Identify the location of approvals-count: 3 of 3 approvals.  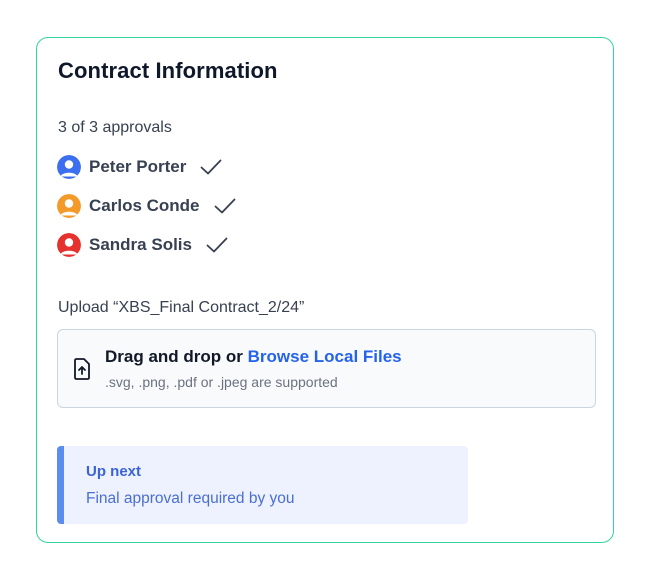
(115, 127).